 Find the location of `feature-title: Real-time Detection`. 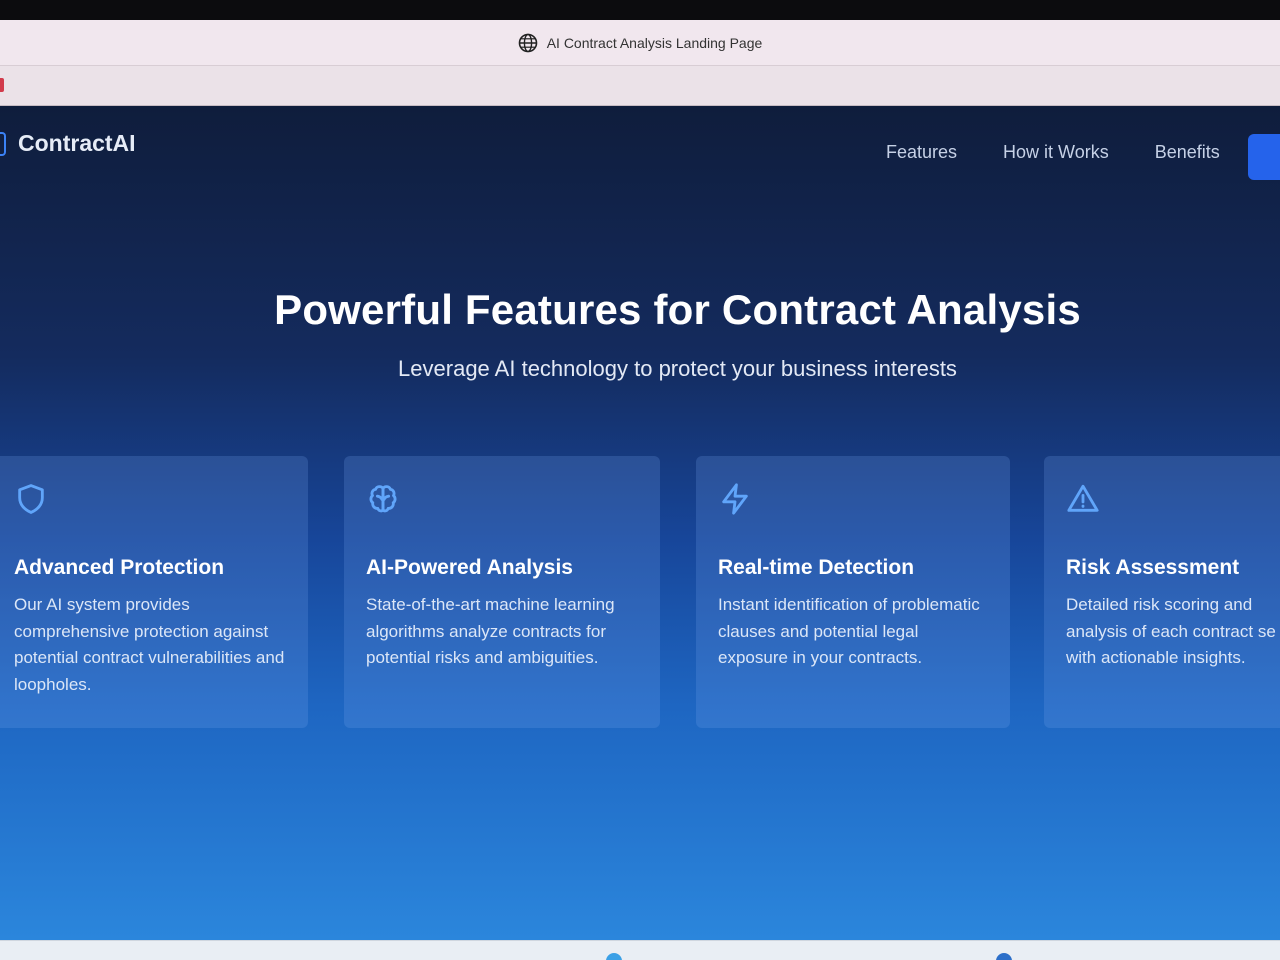

feature-title: Real-time Detection is located at coordinates (816, 567).